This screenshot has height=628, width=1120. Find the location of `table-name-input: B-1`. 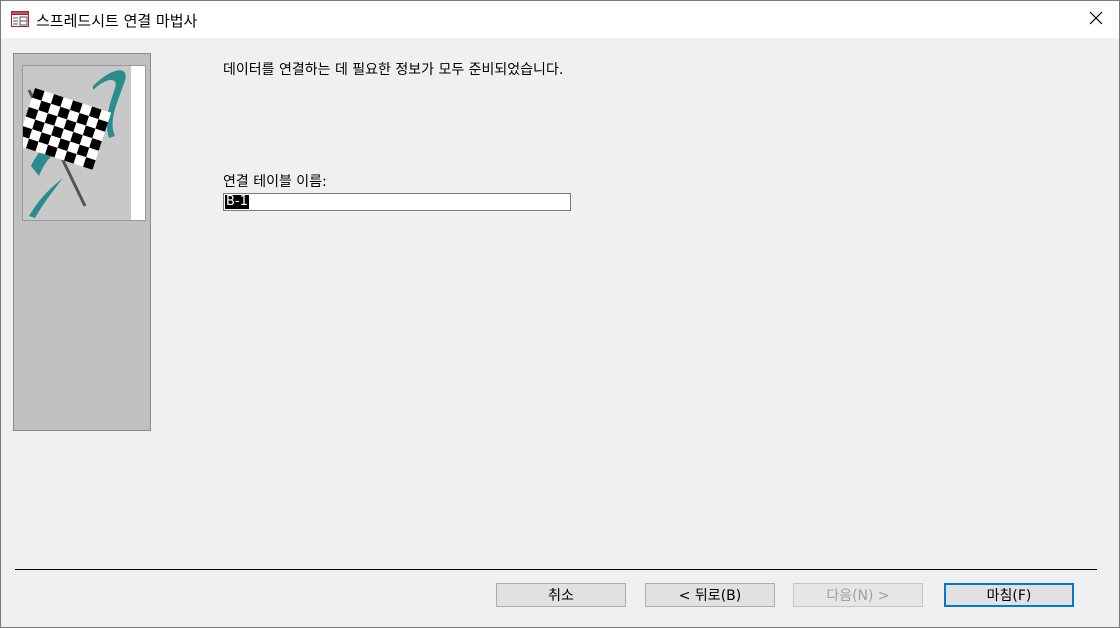

table-name-input: B-1 is located at coordinates (397, 202).